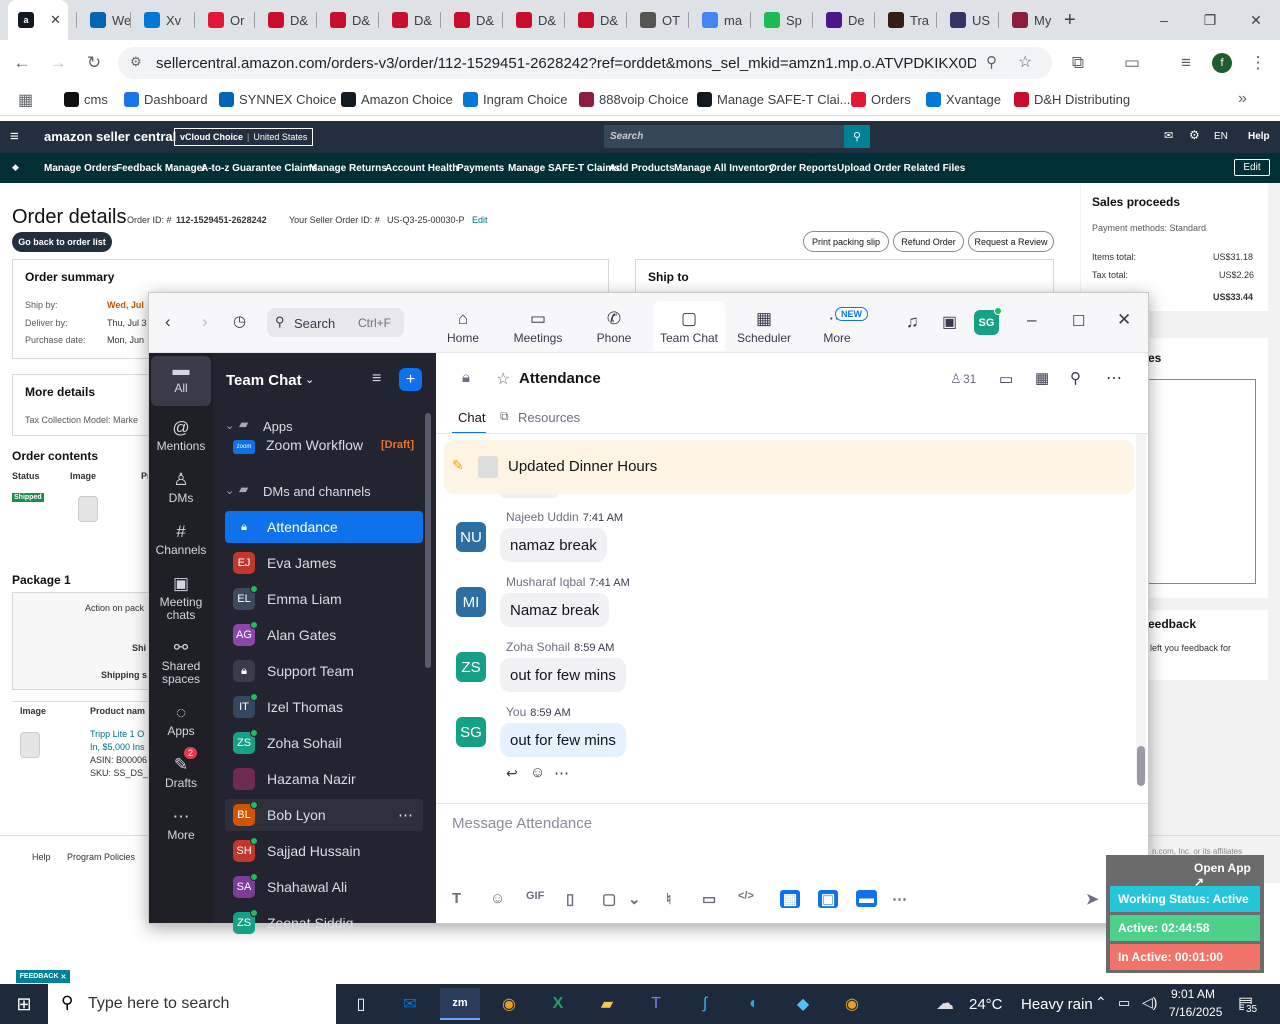 This screenshot has width=1280, height=1024. I want to click on mail-icon: ✉, so click(1168, 135).